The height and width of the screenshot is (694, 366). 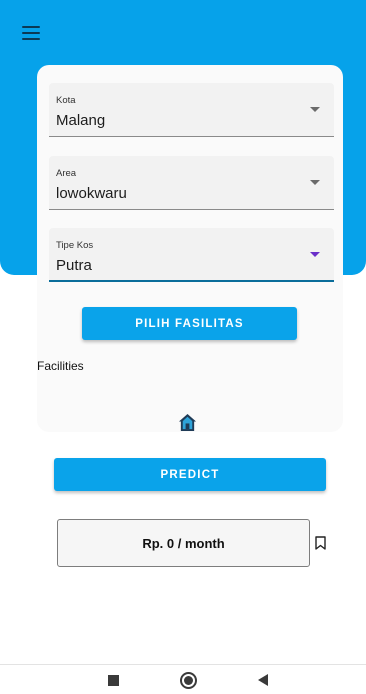 I want to click on result-text: Rp. 0 / month, so click(x=183, y=543).